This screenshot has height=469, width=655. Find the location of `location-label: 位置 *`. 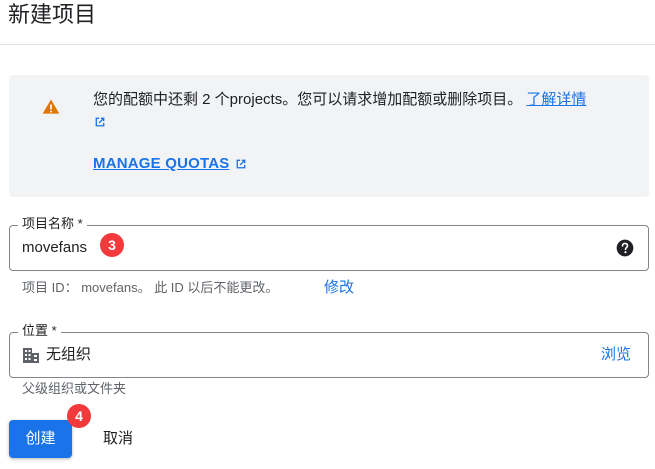

location-label: 位置 * is located at coordinates (39, 331).